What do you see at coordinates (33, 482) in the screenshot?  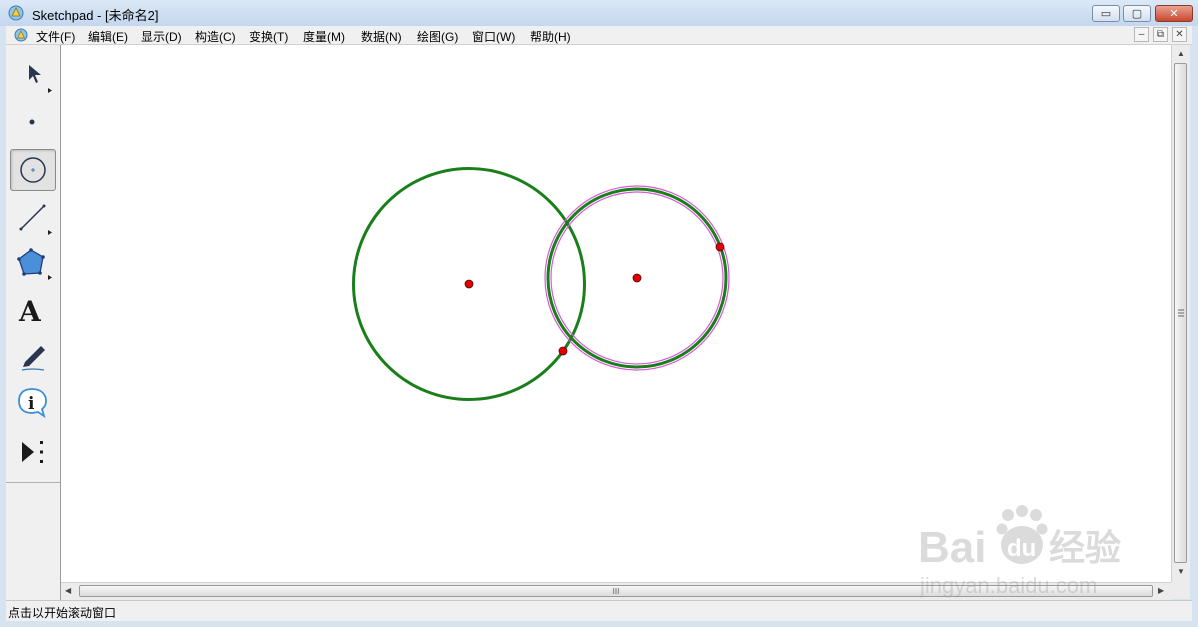 I see `toolbox-divider` at bounding box center [33, 482].